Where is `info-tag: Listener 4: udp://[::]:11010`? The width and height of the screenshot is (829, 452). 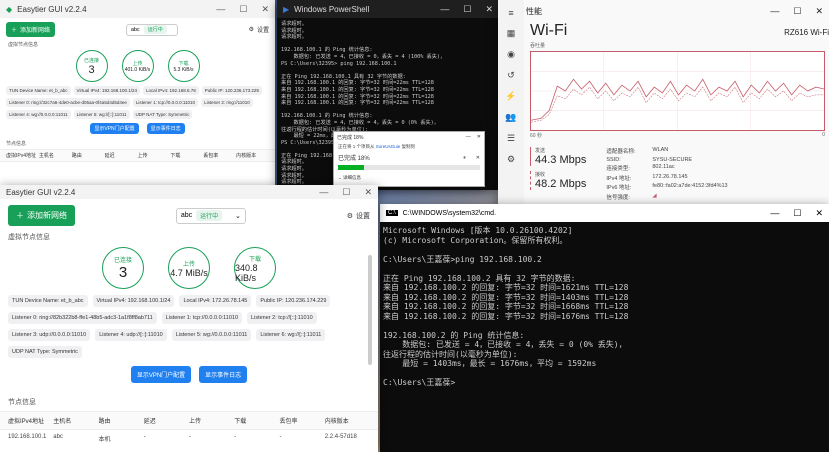 info-tag: Listener 4: udp://[::]:11010 is located at coordinates (131, 335).